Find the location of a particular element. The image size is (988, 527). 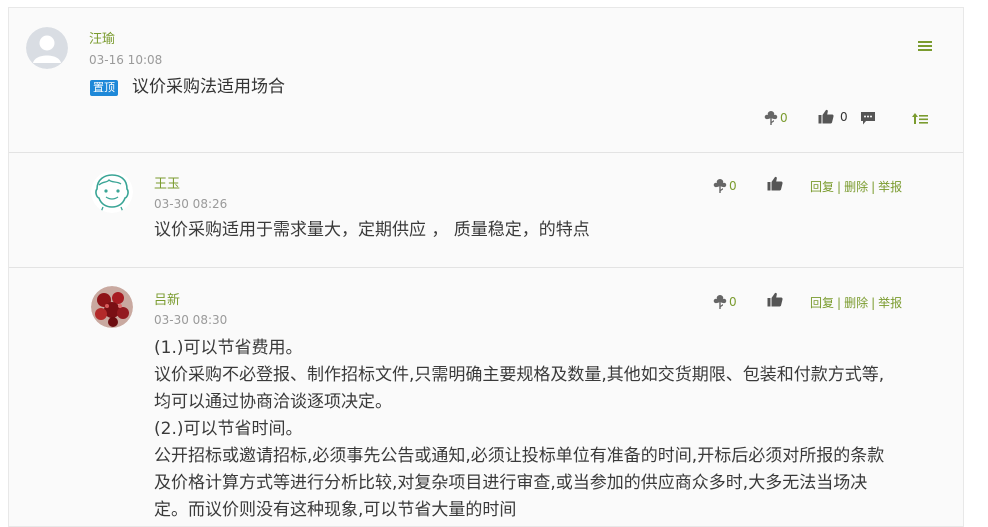

comment-icon is located at coordinates (868, 118).